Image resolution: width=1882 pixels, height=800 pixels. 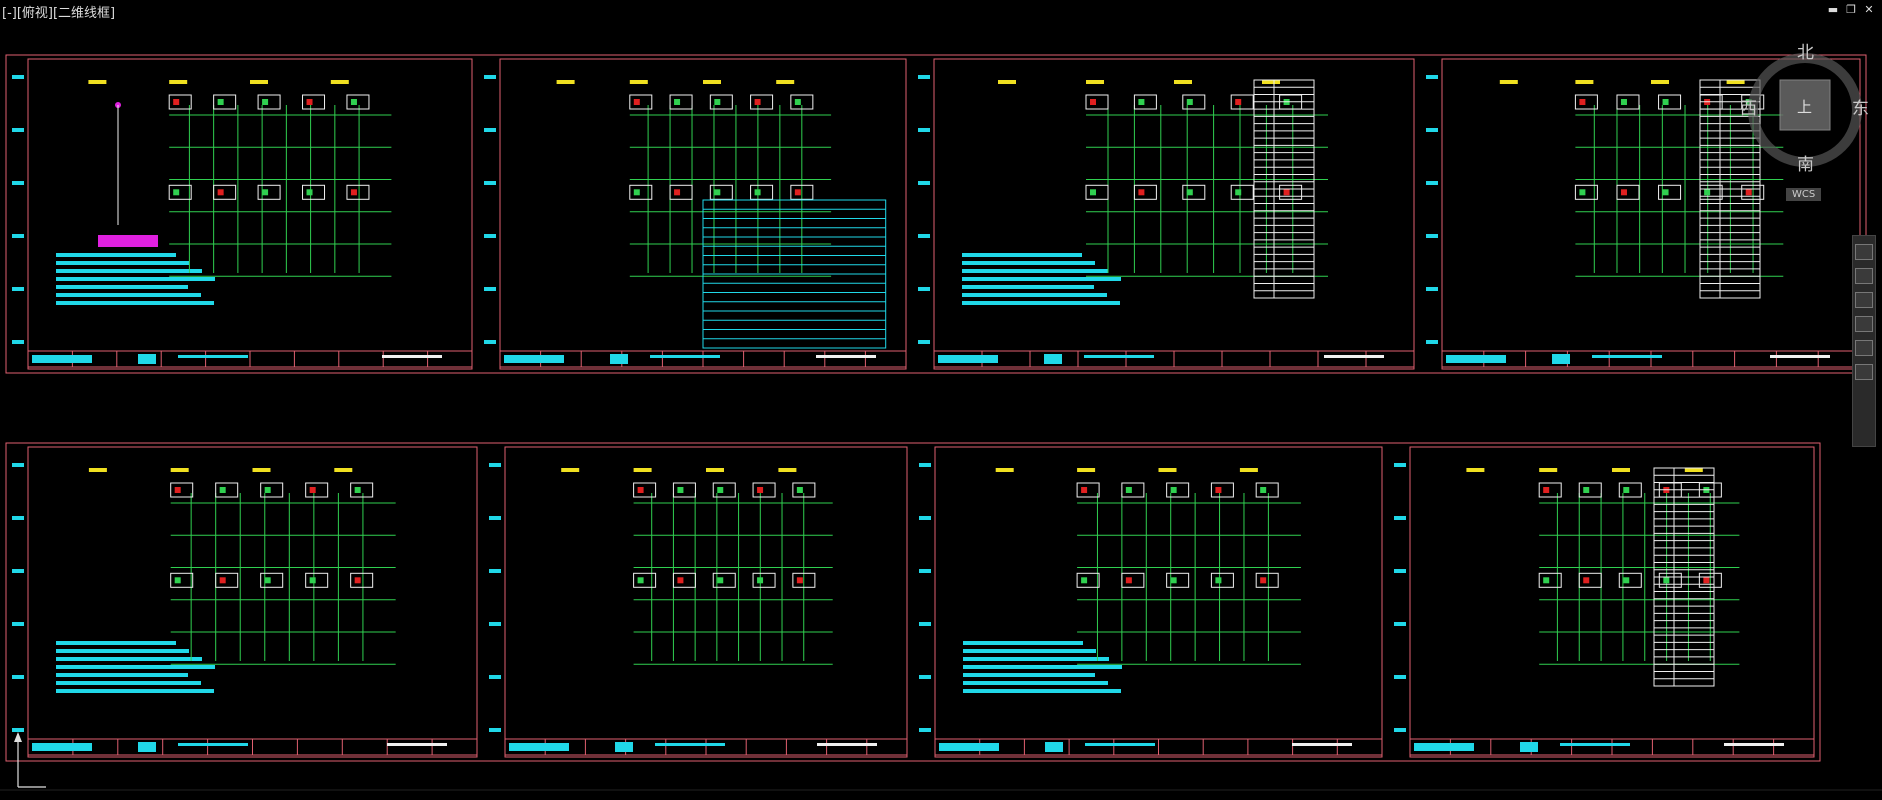 What do you see at coordinates (1864, 300) in the screenshot?
I see `orbit-icon` at bounding box center [1864, 300].